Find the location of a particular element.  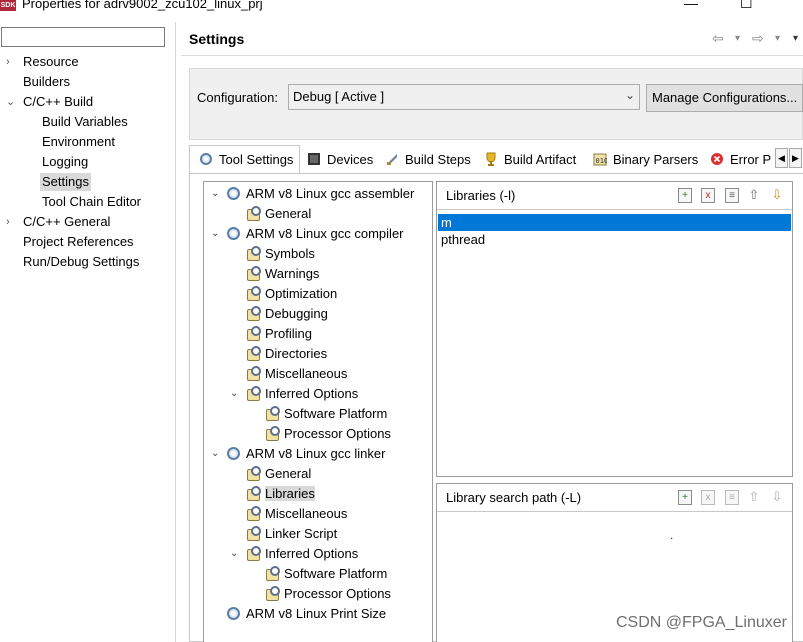

tree-node: Libraries is located at coordinates (280, 494).